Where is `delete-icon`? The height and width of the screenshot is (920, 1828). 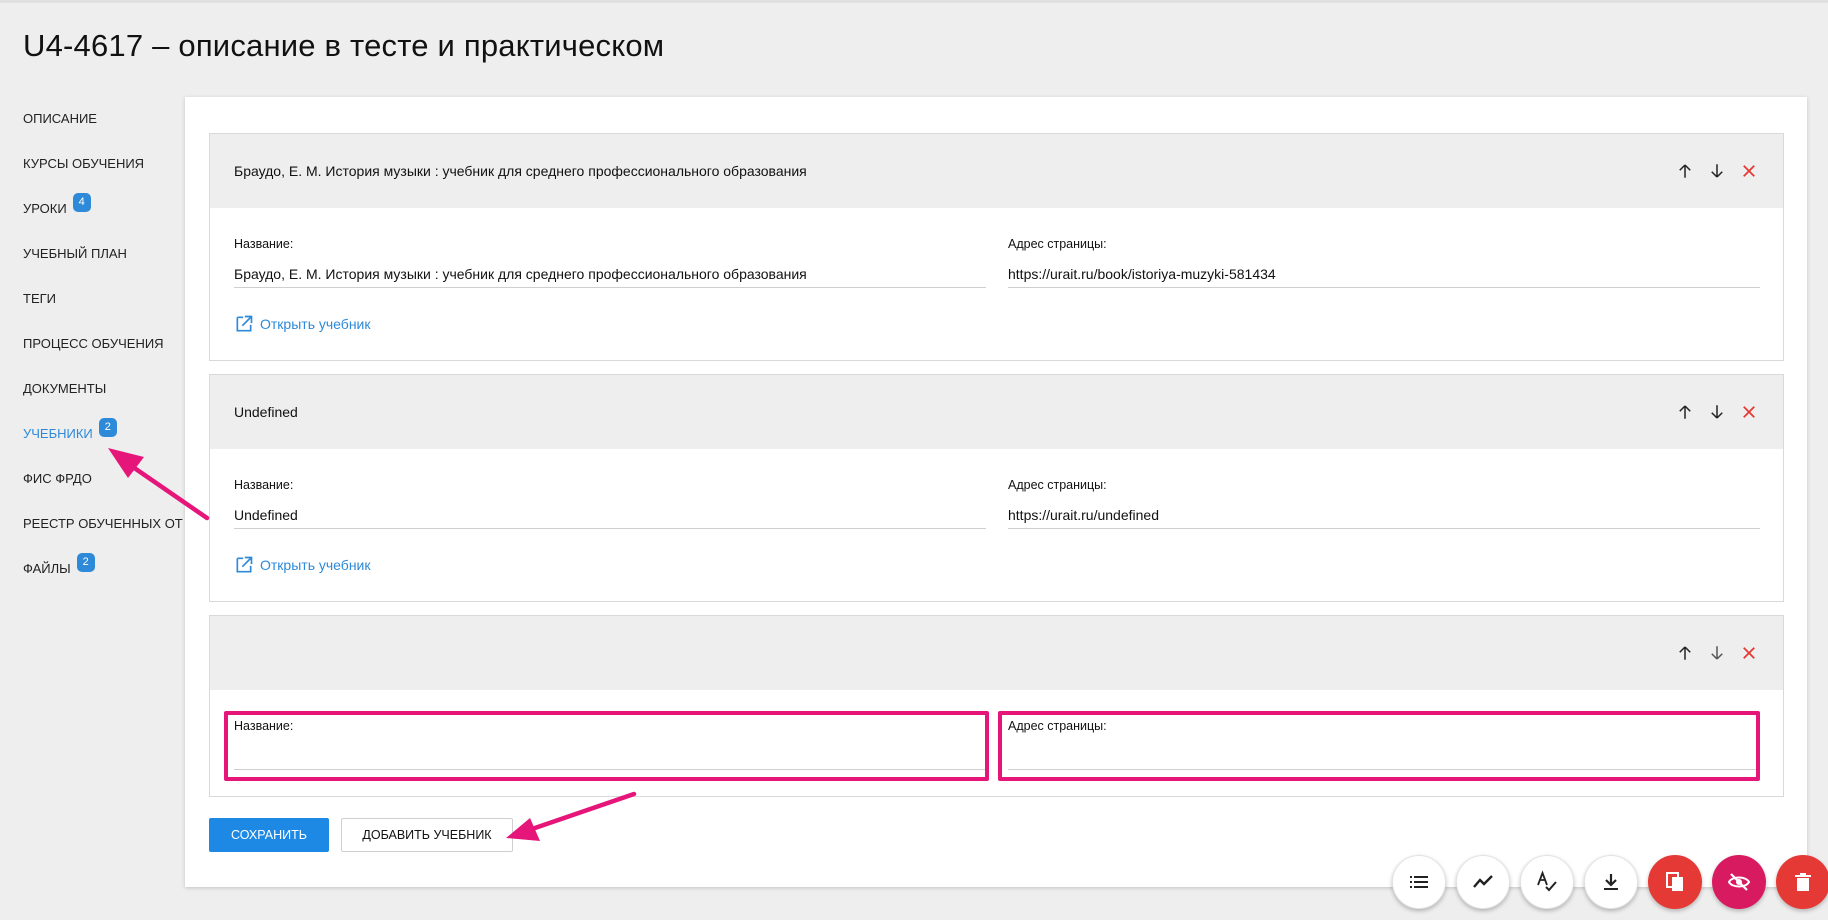
delete-icon is located at coordinates (1803, 882).